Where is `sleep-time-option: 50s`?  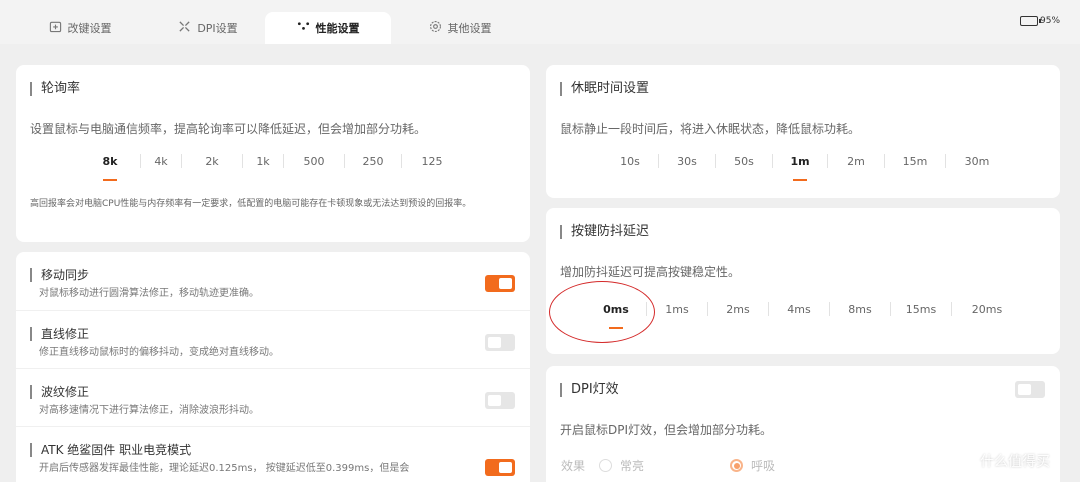
sleep-time-option: 50s is located at coordinates (744, 161).